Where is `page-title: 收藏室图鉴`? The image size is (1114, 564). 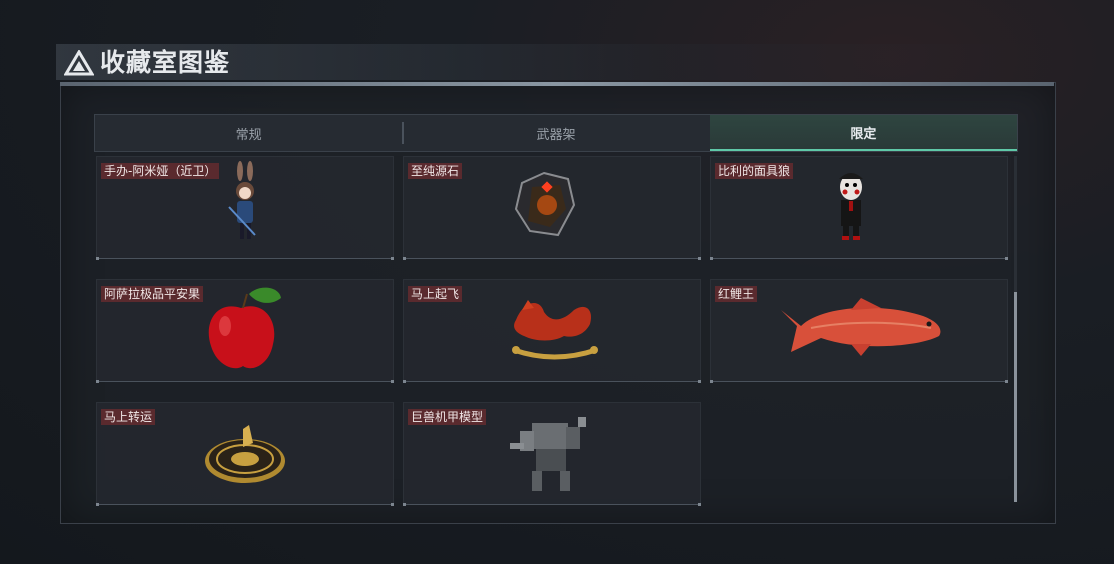
page-title: 收藏室图鉴 is located at coordinates (165, 62).